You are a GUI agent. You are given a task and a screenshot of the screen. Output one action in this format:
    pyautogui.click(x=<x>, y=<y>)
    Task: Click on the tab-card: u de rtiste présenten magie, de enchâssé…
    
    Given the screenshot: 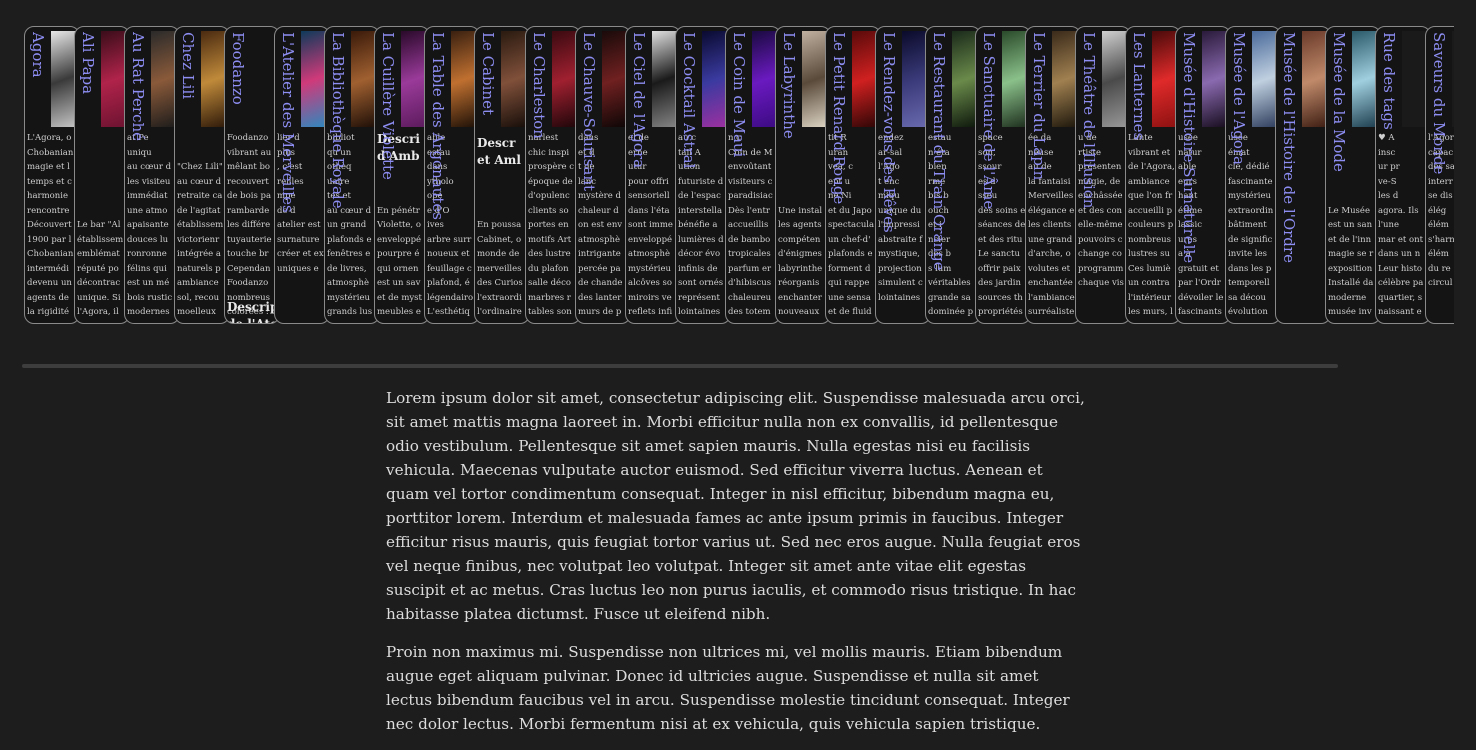 What is the action you would take?
    pyautogui.click(x=1103, y=175)
    